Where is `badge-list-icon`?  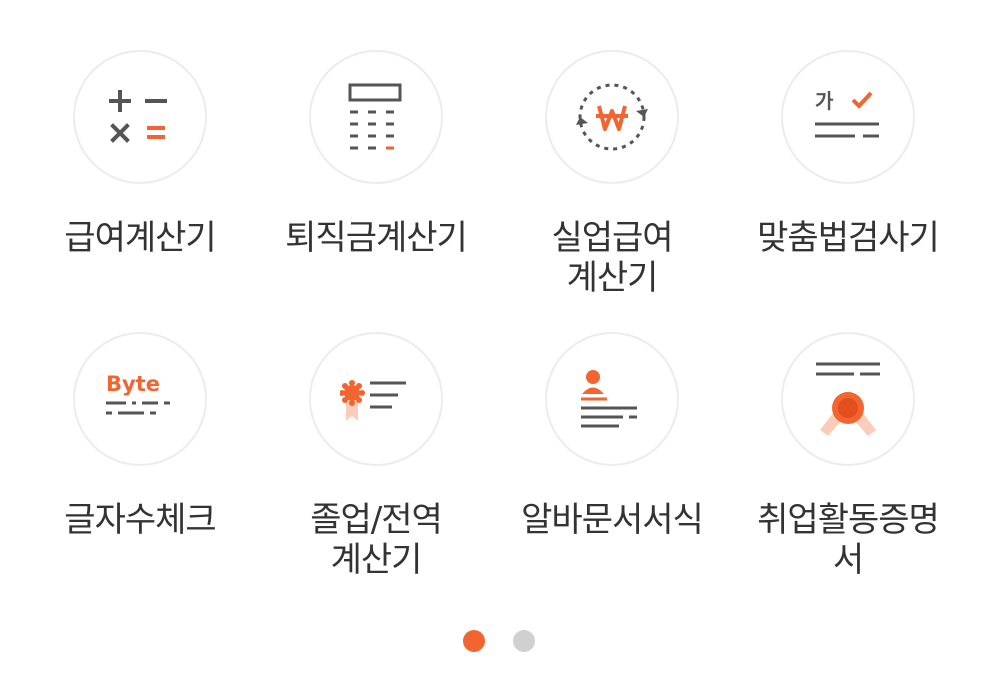
badge-list-icon is located at coordinates (373, 400).